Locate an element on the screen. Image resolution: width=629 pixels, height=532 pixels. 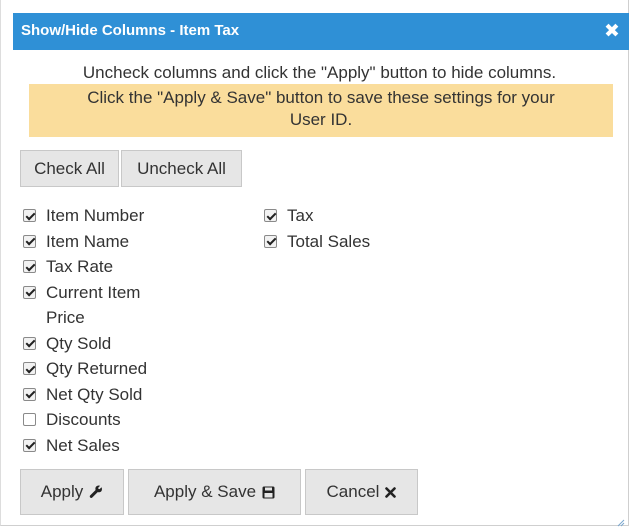
column-option-label: Total Sales is located at coordinates (329, 241).